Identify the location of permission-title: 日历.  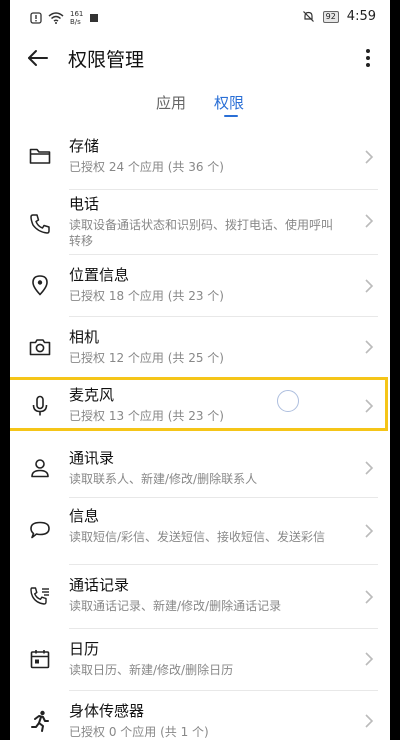
(84, 649).